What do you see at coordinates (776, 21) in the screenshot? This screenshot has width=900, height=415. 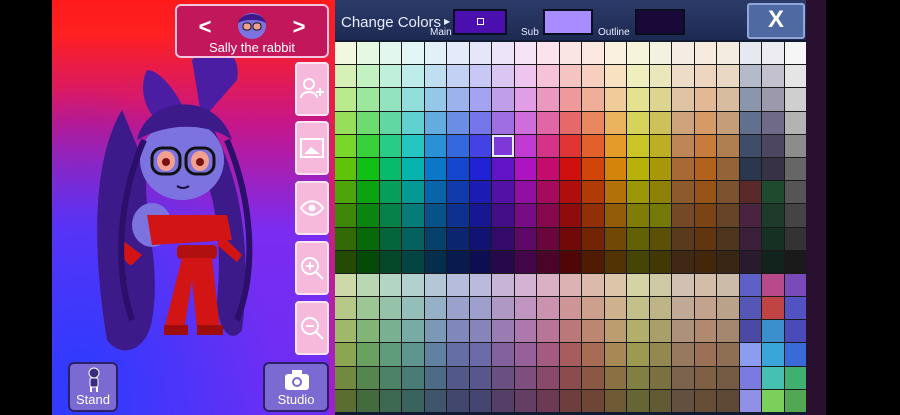 I see `close-button: X` at bounding box center [776, 21].